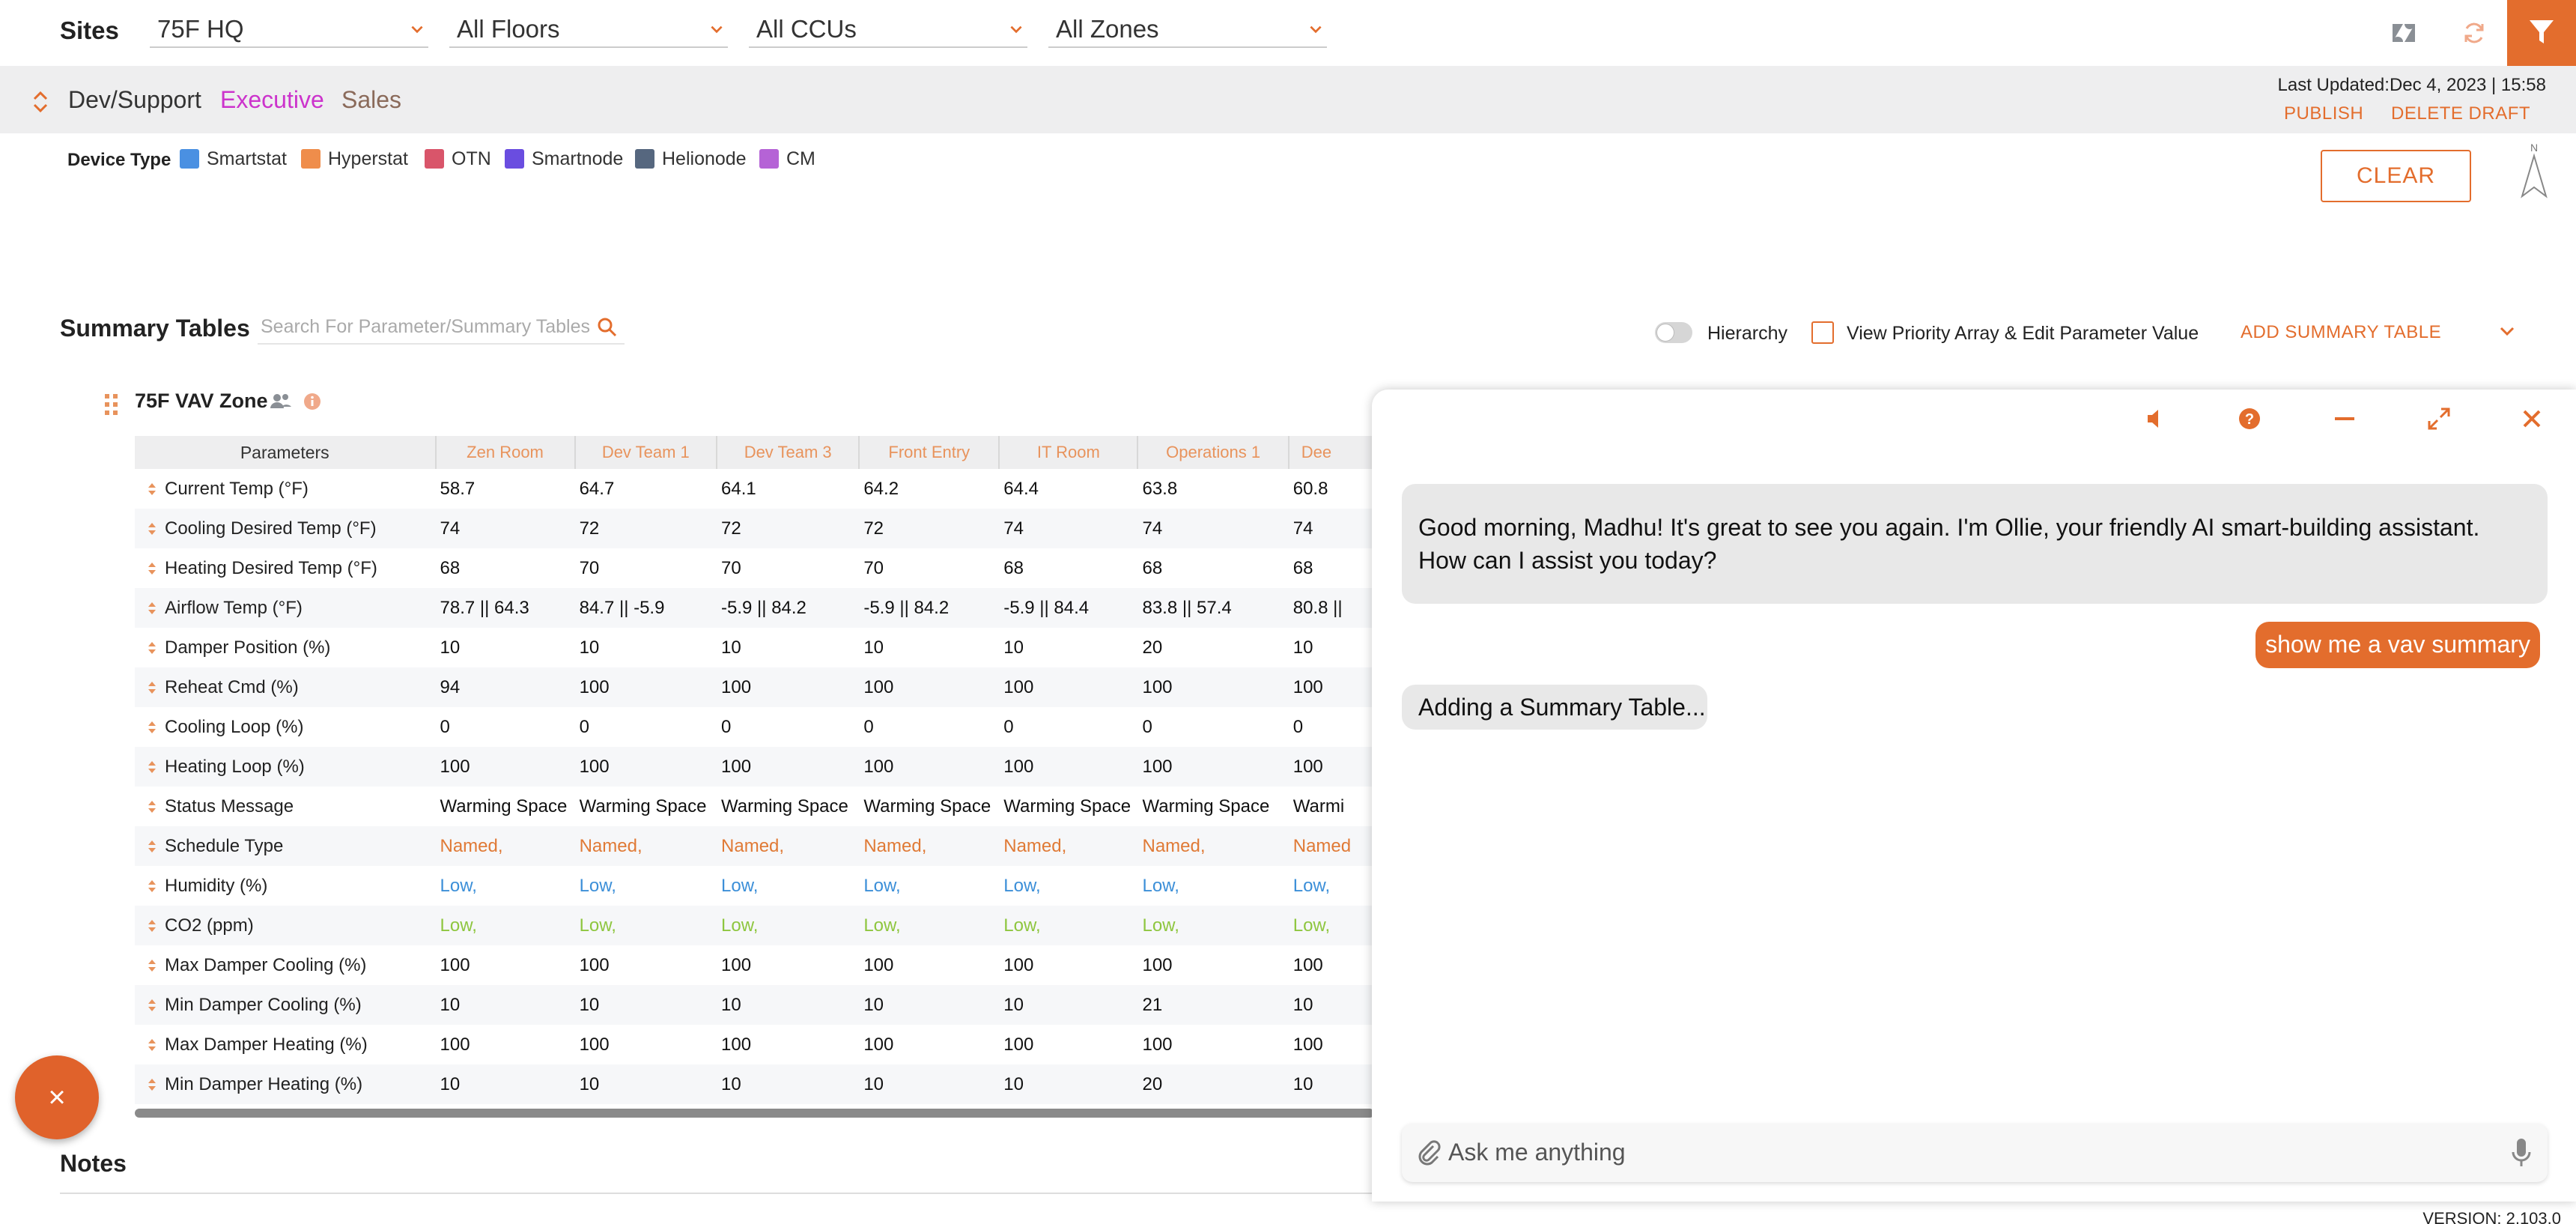 This screenshot has height=1224, width=2576. Describe the element at coordinates (2403, 32) in the screenshot. I see `zendesk-icon` at that location.